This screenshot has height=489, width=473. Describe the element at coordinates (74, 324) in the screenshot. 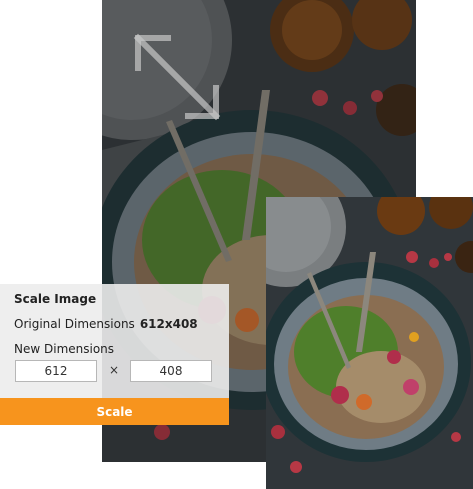

I see `original-dimensions-label: Original Dimensions` at that location.